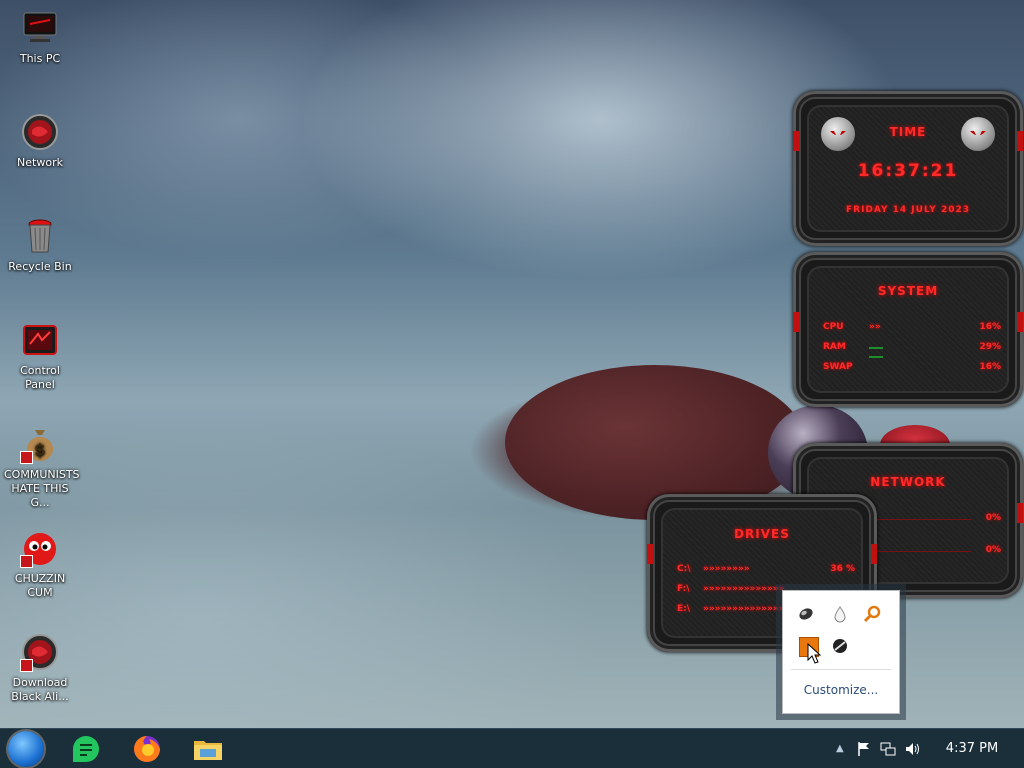 This screenshot has height=768, width=1024. Describe the element at coordinates (684, 609) in the screenshot. I see `row-label: E:\` at that location.